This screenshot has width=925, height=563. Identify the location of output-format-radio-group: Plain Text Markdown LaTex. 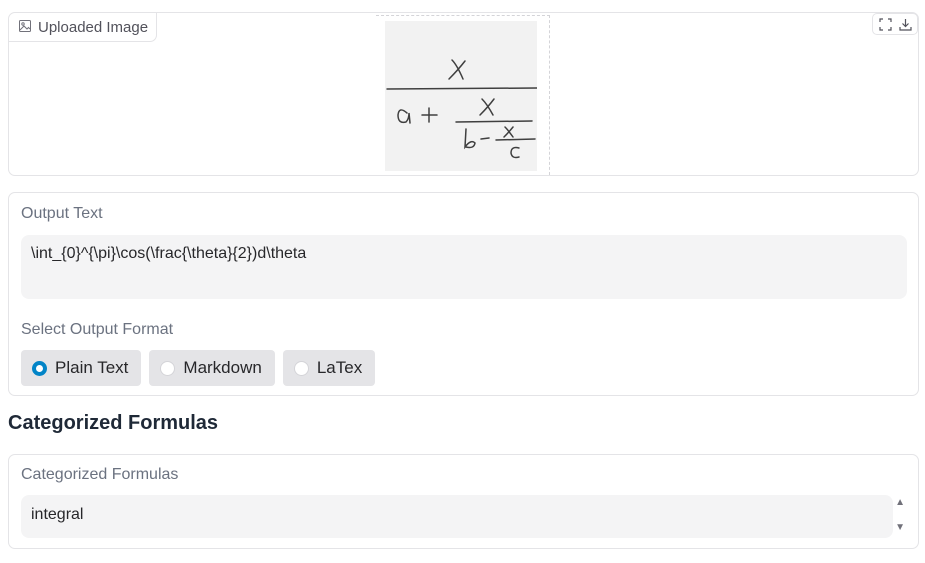
(198, 368).